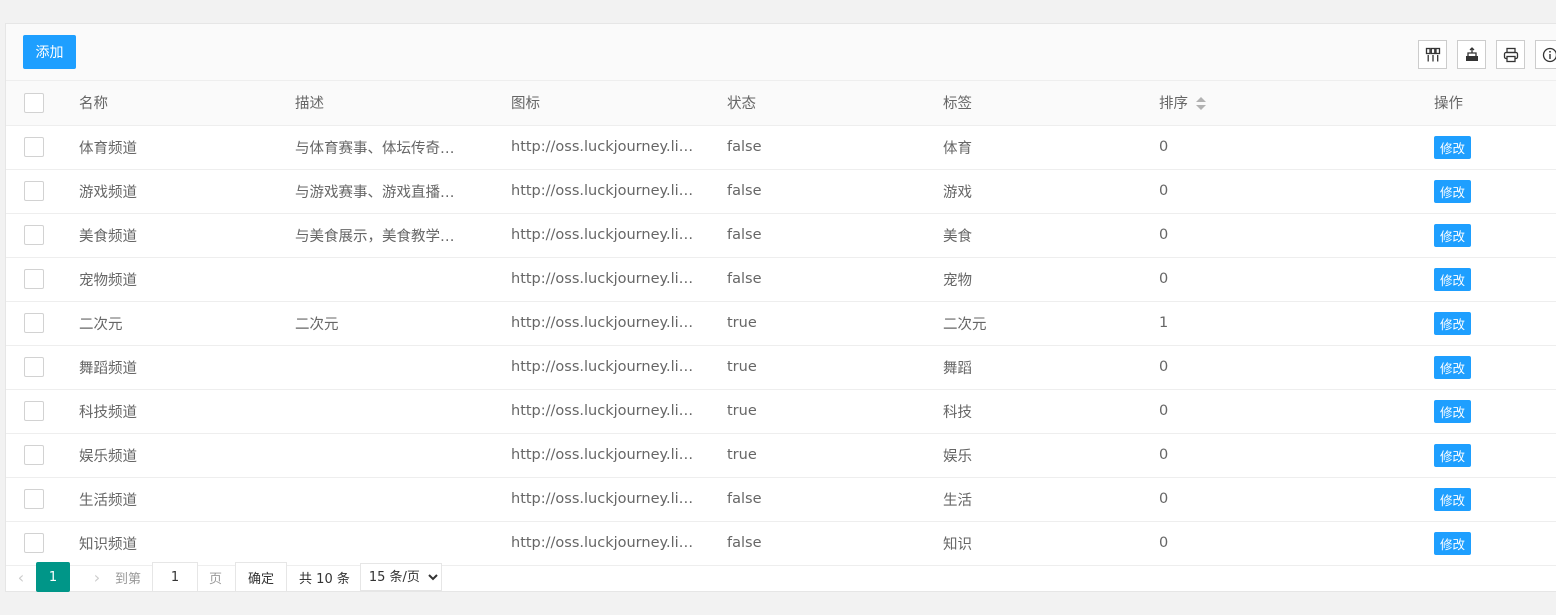  What do you see at coordinates (1545, 54) in the screenshot?
I see `info-icon` at bounding box center [1545, 54].